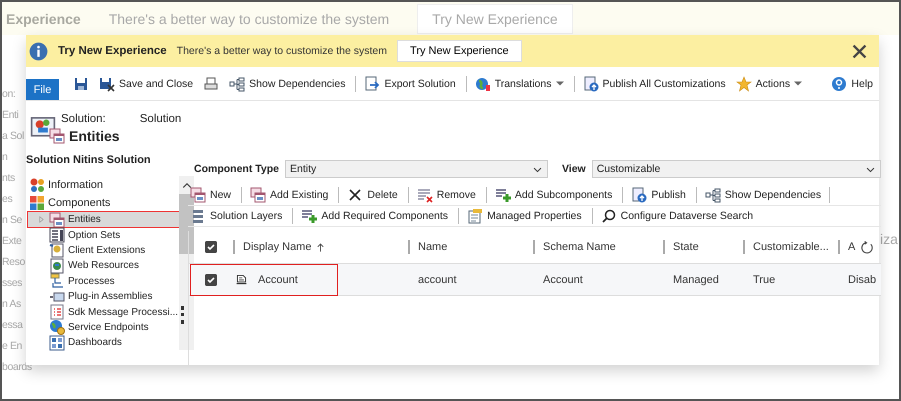  Describe the element at coordinates (889, 239) in the screenshot. I see `column-header-text: iza` at that location.